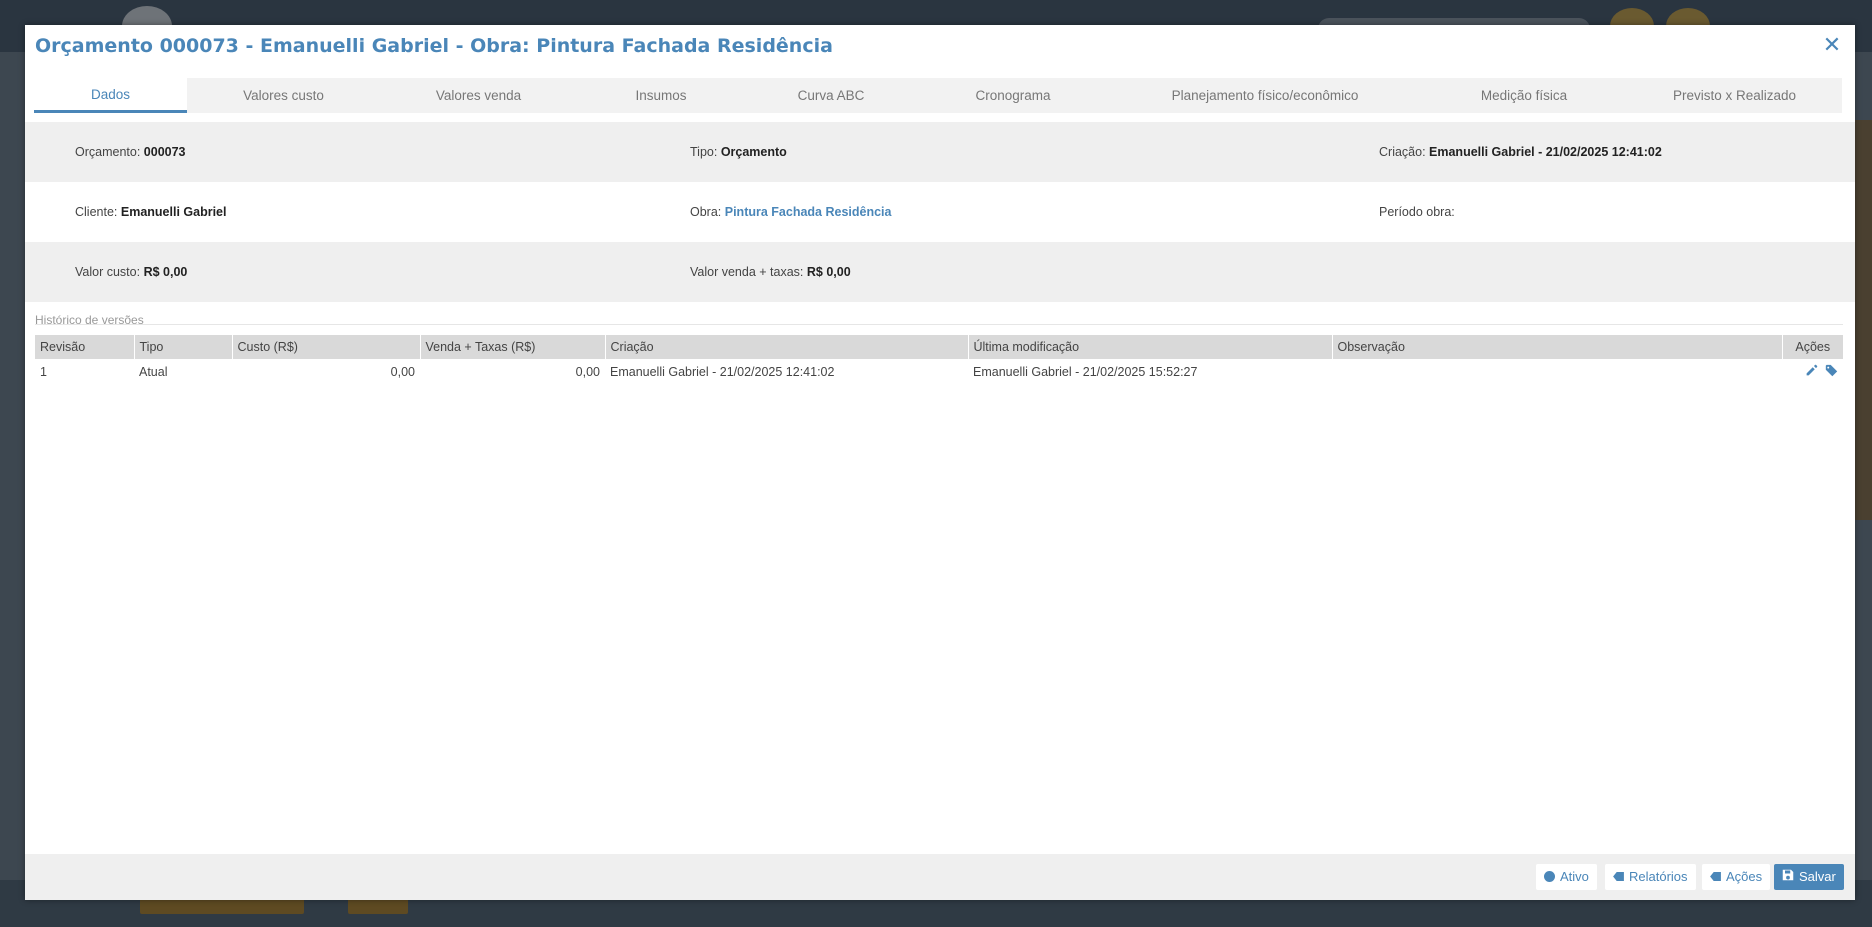  What do you see at coordinates (1618, 877) in the screenshot?
I see `report-icon` at bounding box center [1618, 877].